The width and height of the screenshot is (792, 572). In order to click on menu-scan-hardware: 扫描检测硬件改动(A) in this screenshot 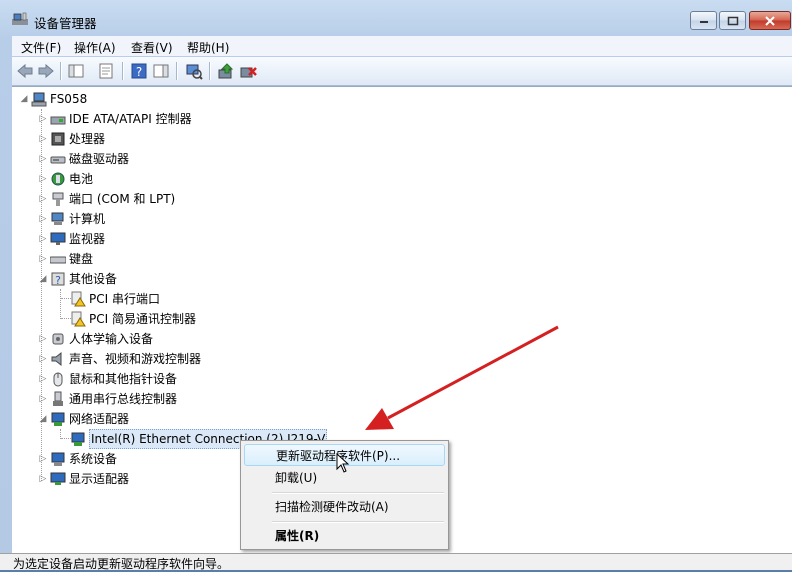, I will do `click(344, 507)`.